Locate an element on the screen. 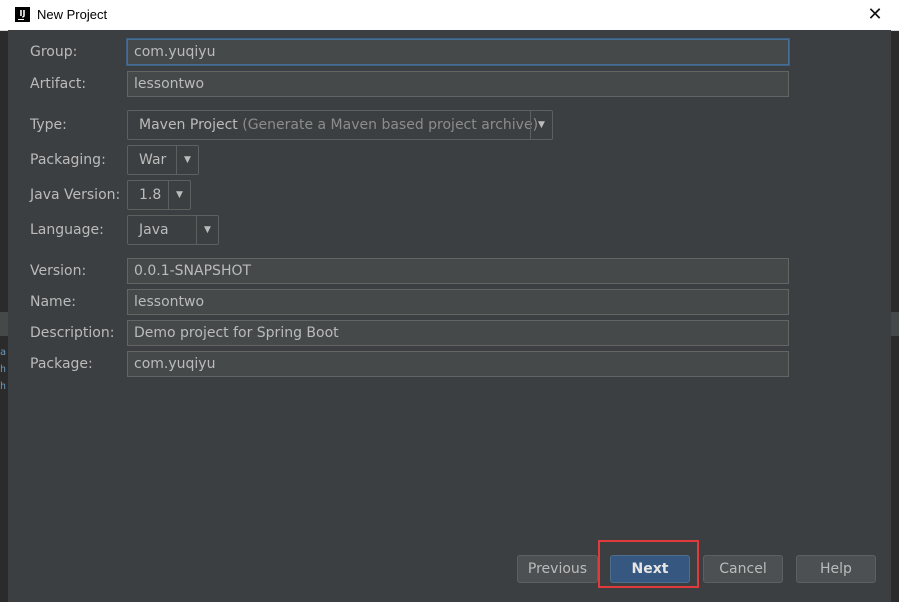 The height and width of the screenshot is (602, 899). app-icon-letters: IJ is located at coordinates (22, 13).